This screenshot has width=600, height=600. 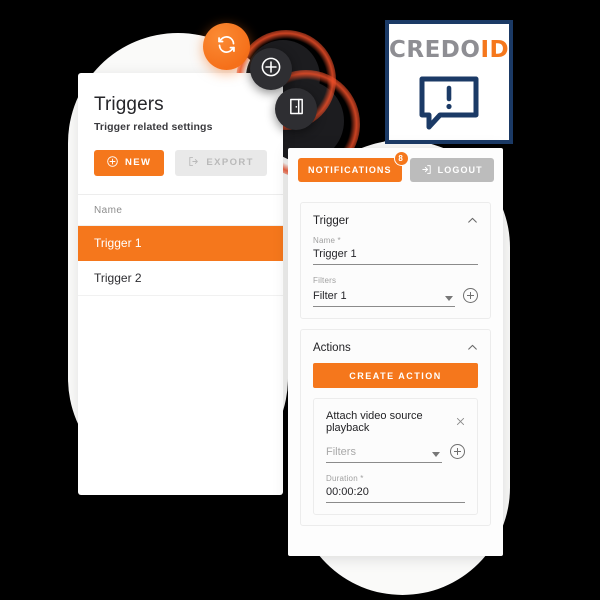 I want to click on action-title: Attach video source playback, so click(x=374, y=422).